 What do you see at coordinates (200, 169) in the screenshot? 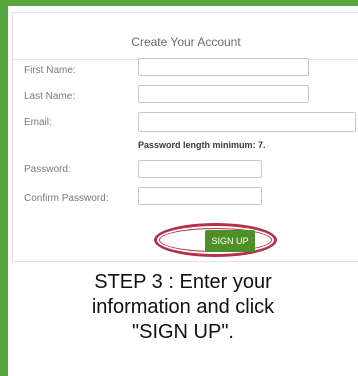
I see `password-field` at bounding box center [200, 169].